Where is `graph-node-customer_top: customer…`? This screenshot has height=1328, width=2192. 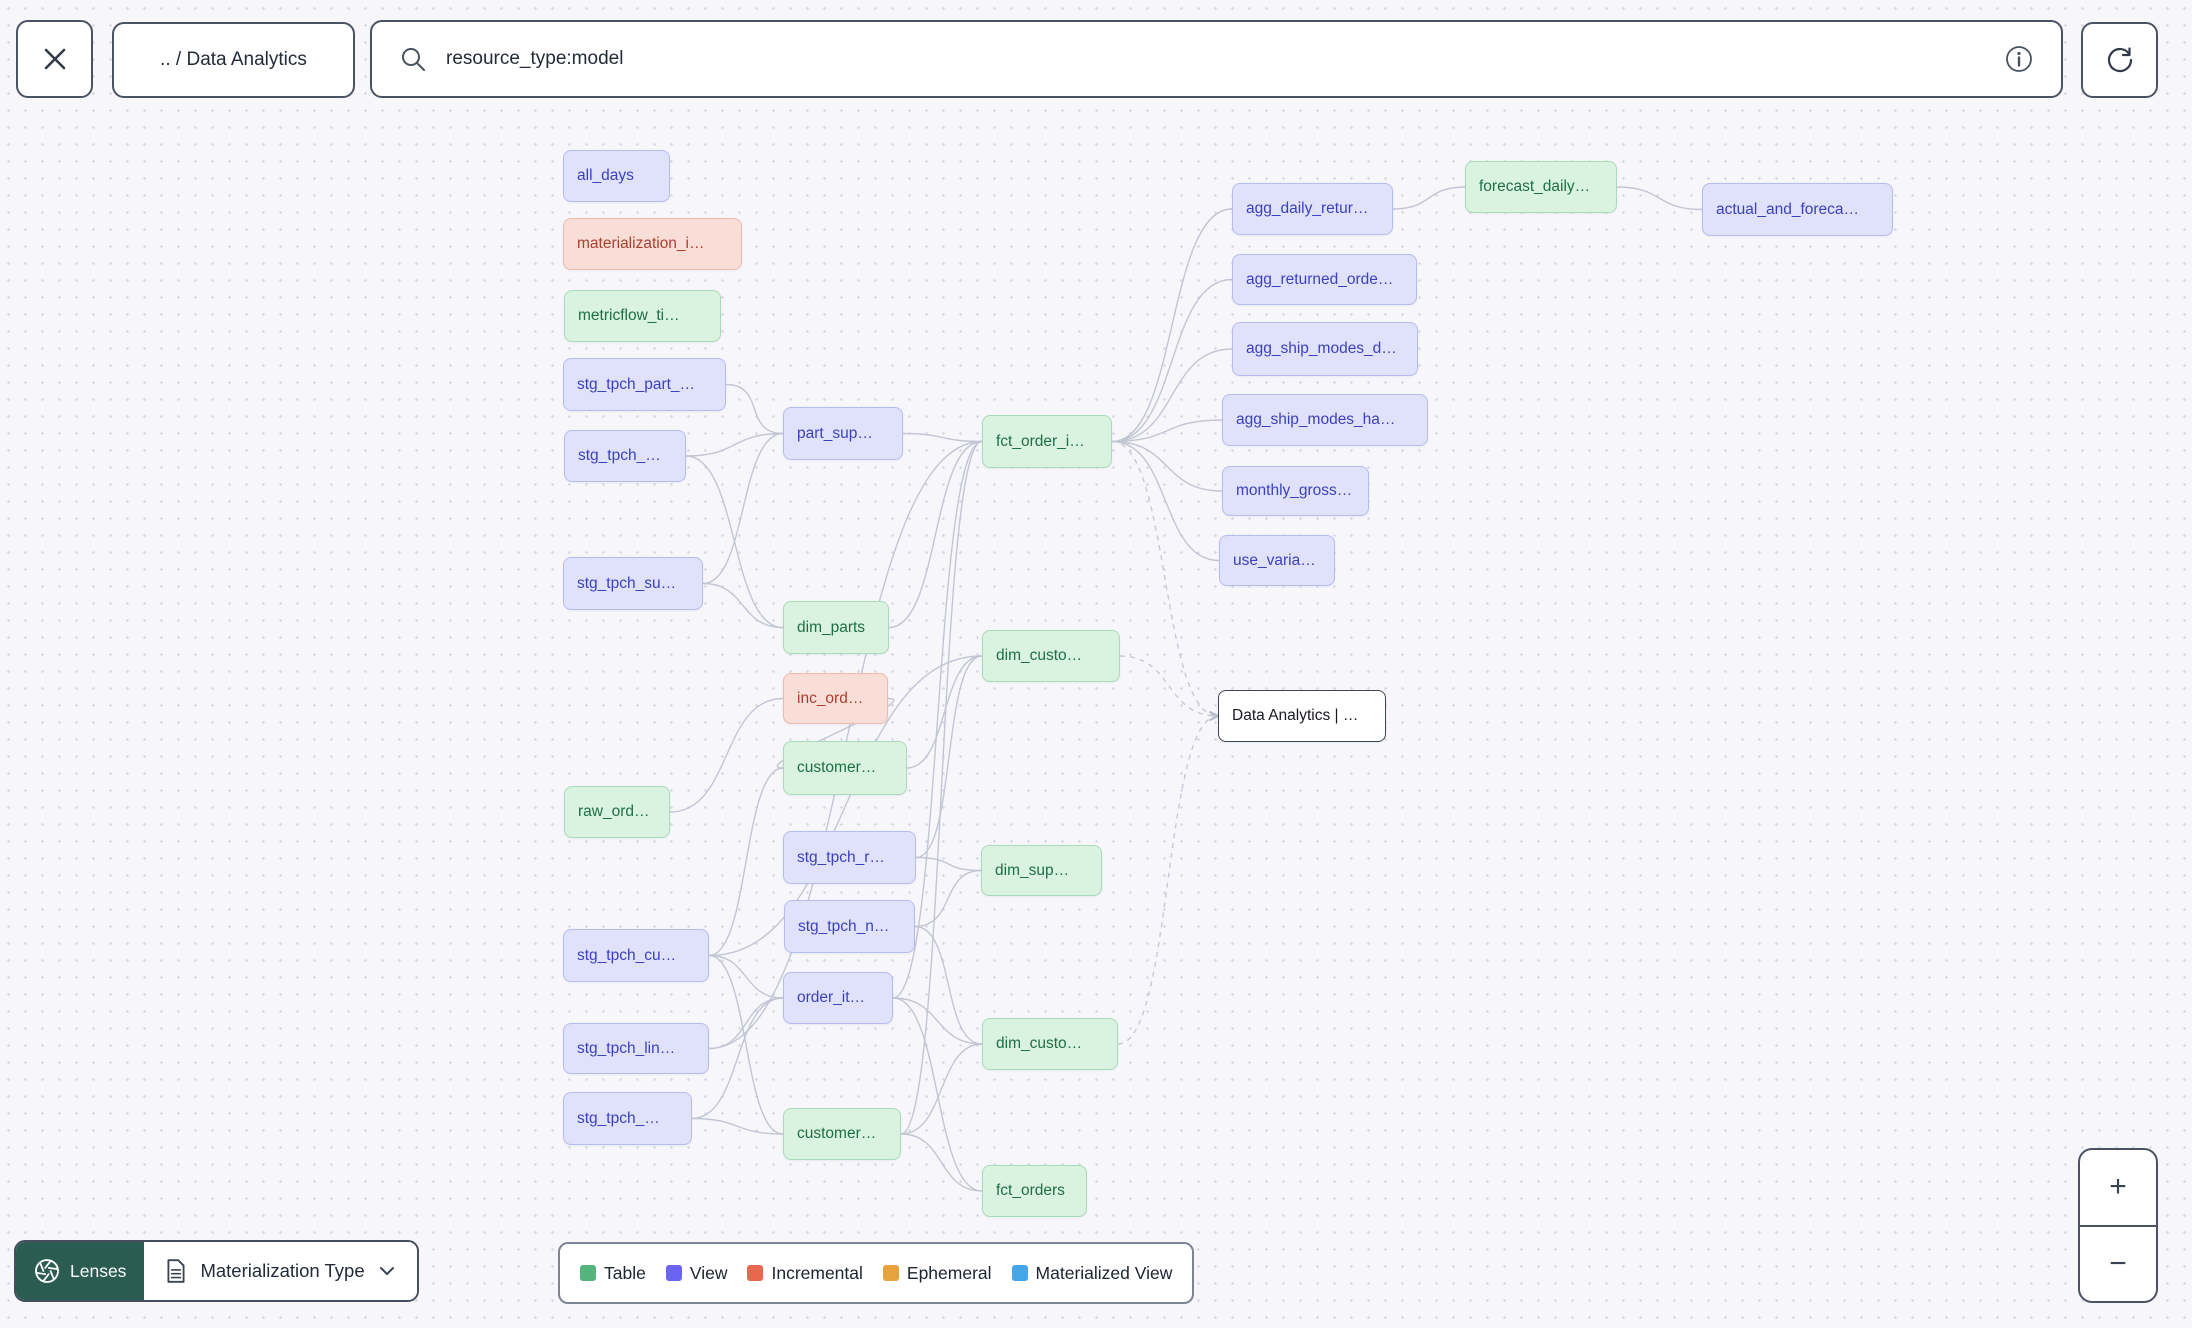 graph-node-customer_top: customer… is located at coordinates (845, 768).